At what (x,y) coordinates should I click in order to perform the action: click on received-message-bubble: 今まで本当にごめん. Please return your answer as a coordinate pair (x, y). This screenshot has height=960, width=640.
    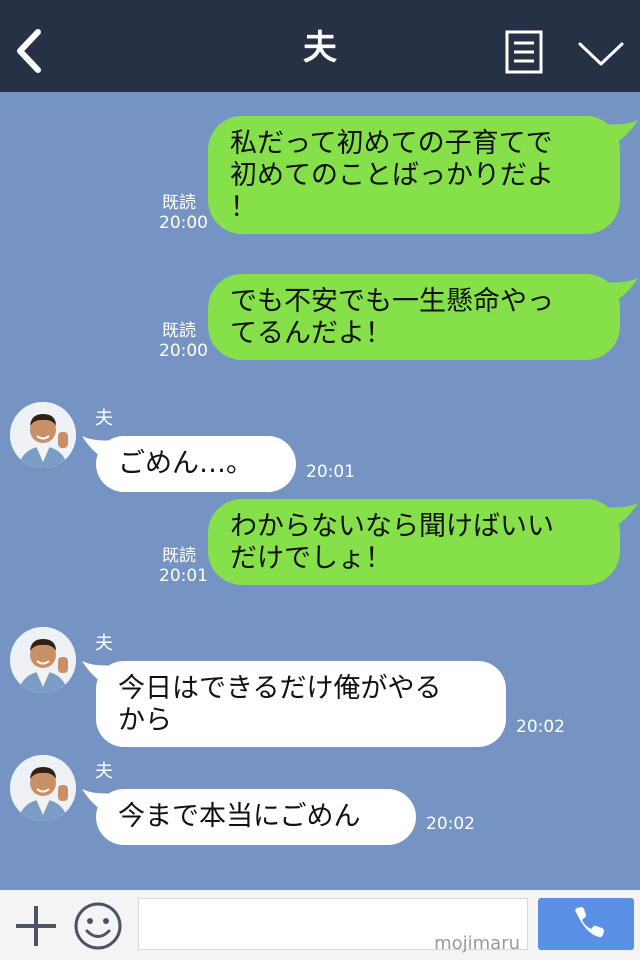
    Looking at the image, I should click on (256, 817).